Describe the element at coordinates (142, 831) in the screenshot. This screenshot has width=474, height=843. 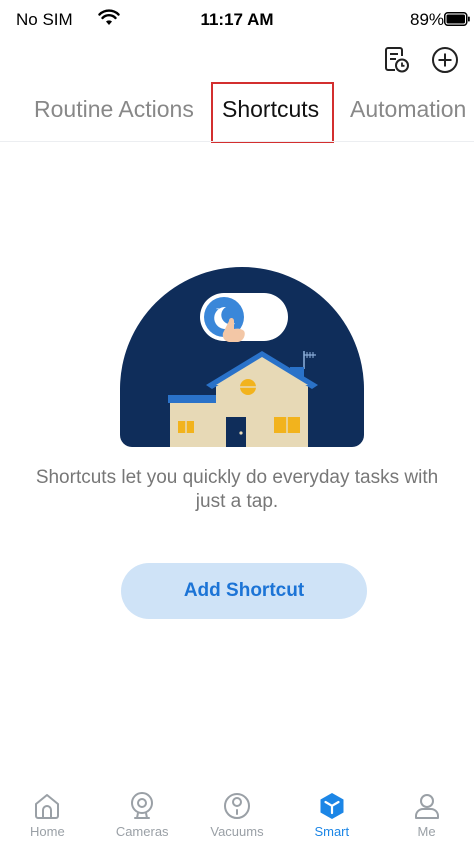
I see `nav-cameras-label: Cameras` at that location.